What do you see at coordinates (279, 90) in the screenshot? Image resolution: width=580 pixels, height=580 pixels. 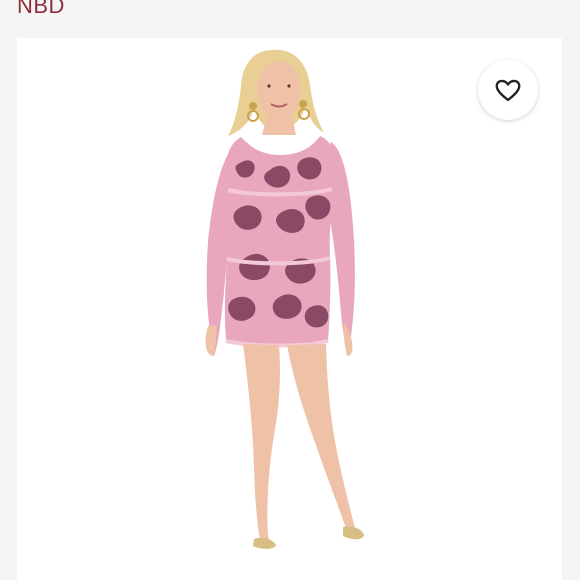 I see `model-face` at bounding box center [279, 90].